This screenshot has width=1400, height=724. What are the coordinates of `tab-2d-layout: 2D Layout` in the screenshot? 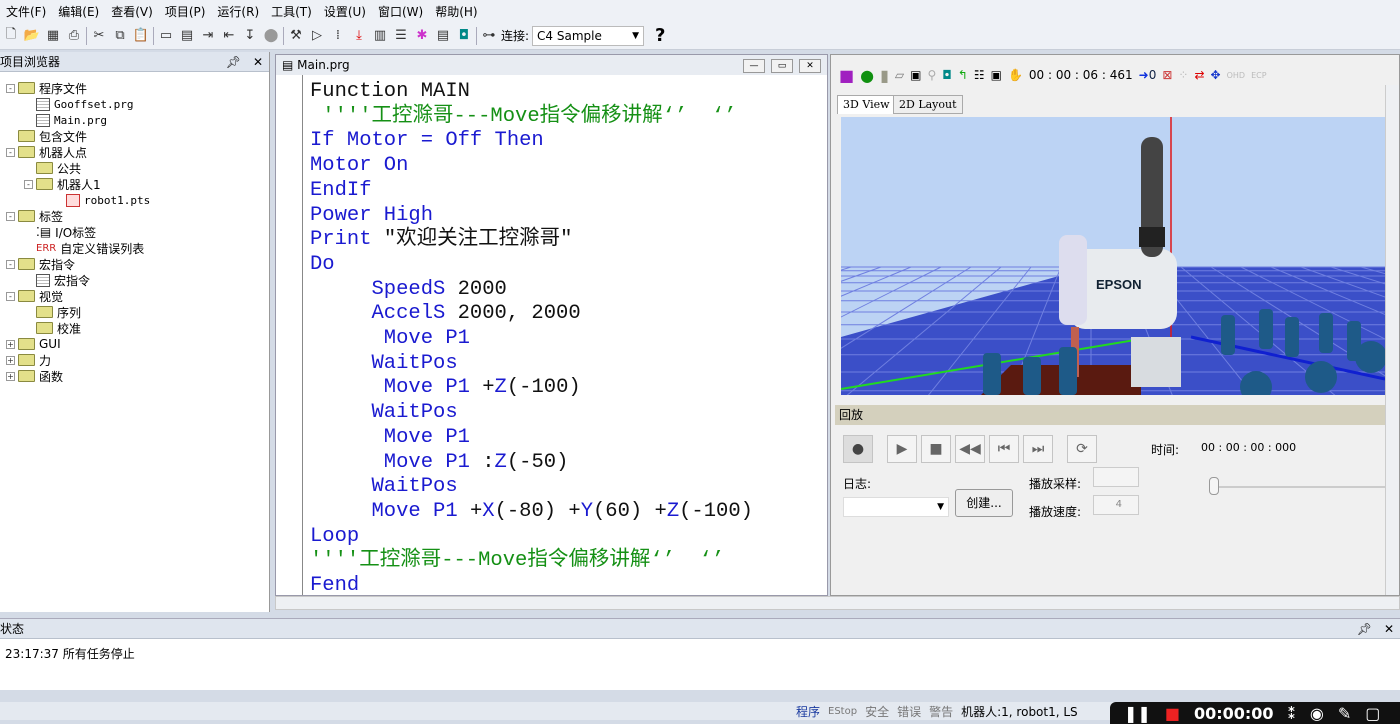 It's located at (928, 104).